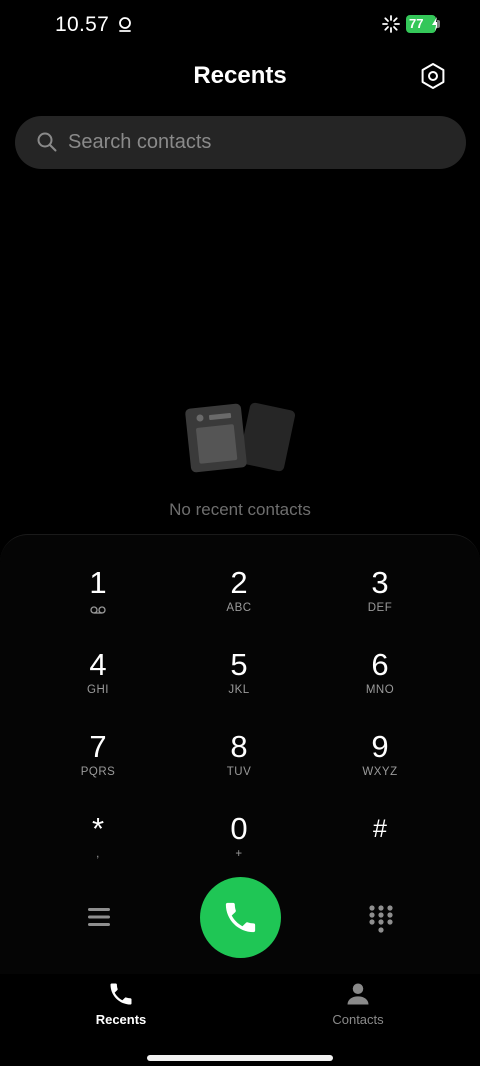 The width and height of the screenshot is (480, 1066). What do you see at coordinates (98, 582) in the screenshot?
I see `key-digit: 1` at bounding box center [98, 582].